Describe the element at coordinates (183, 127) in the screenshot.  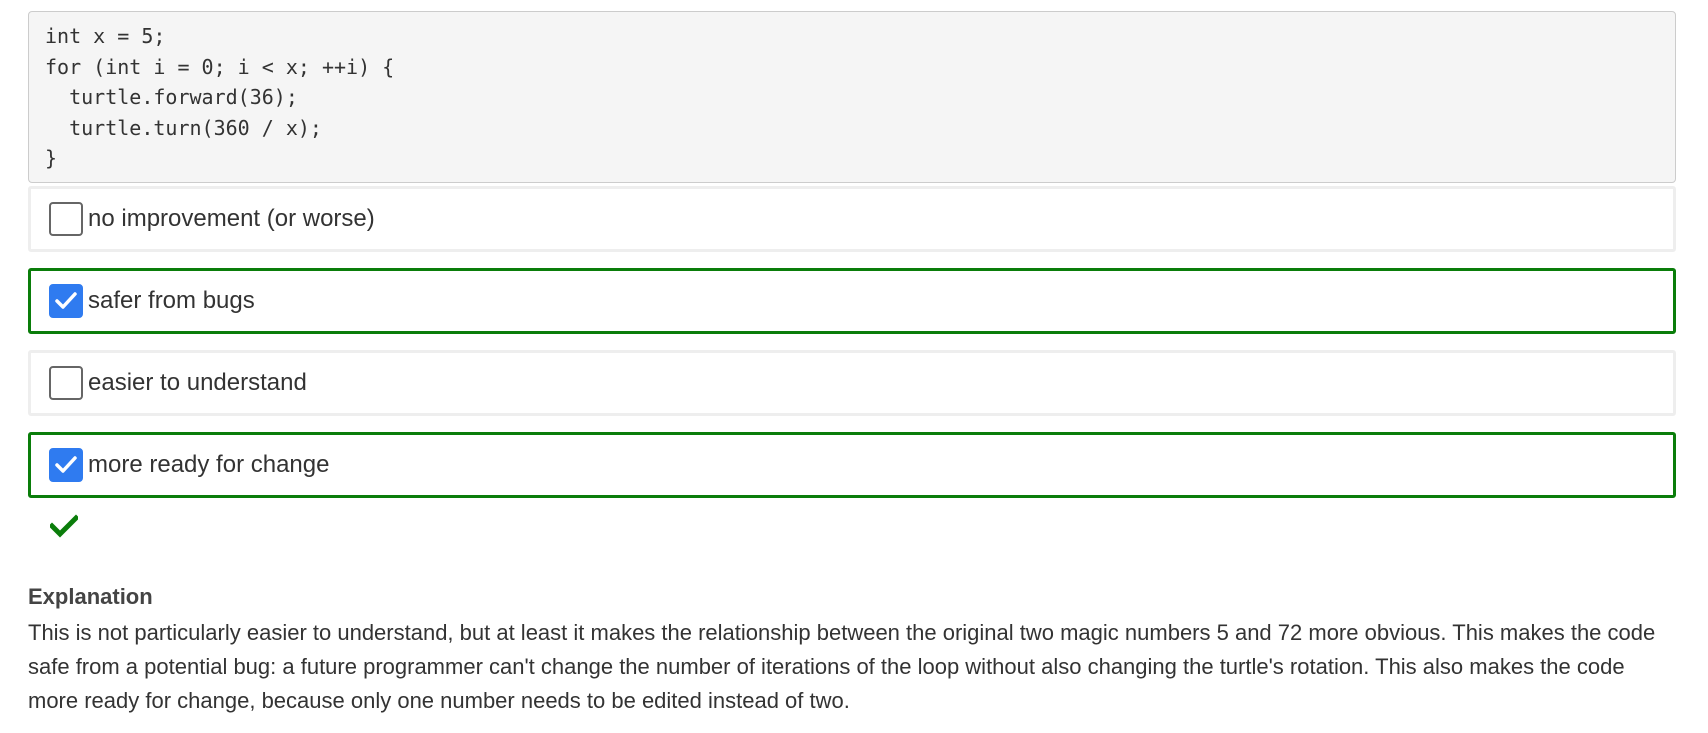
I see `code-line: turtle.turn(360 / x);` at that location.